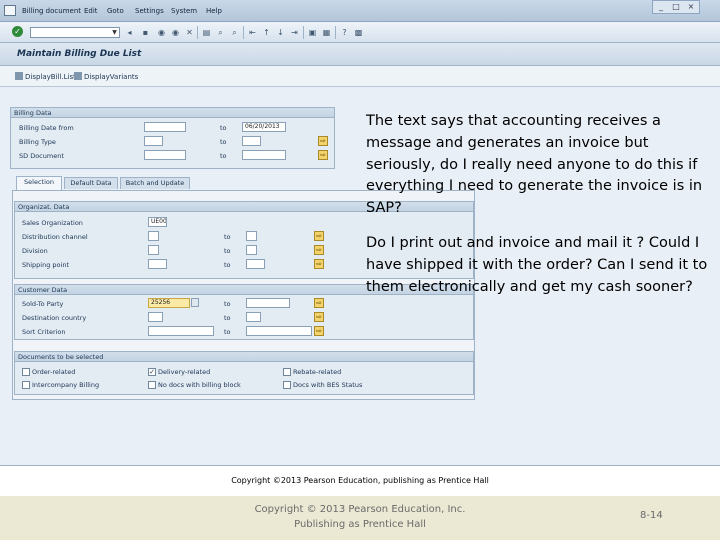  What do you see at coordinates (165, 155) in the screenshot?
I see `sd-document-from-input` at bounding box center [165, 155].